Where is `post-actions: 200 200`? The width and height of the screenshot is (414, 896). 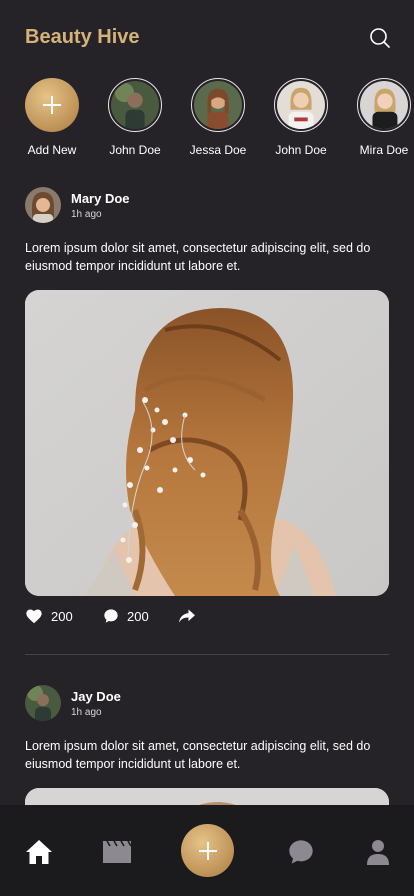 post-actions: 200 200 is located at coordinates (207, 620).